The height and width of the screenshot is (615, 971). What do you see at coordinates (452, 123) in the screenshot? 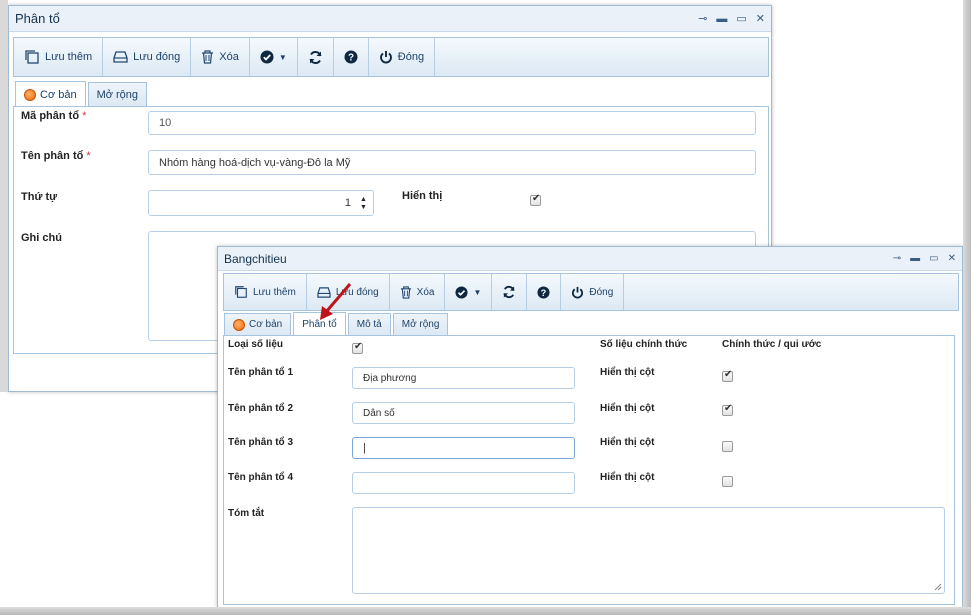
I see `ma-phan-to-input: 10` at bounding box center [452, 123].